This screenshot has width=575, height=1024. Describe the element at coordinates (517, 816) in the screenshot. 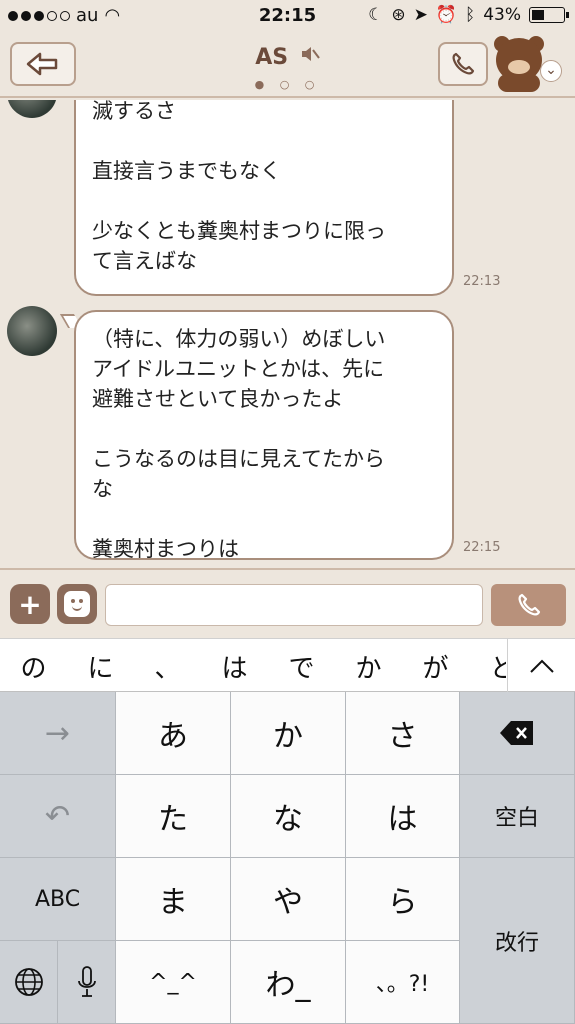

I see `space-key: 空白` at that location.